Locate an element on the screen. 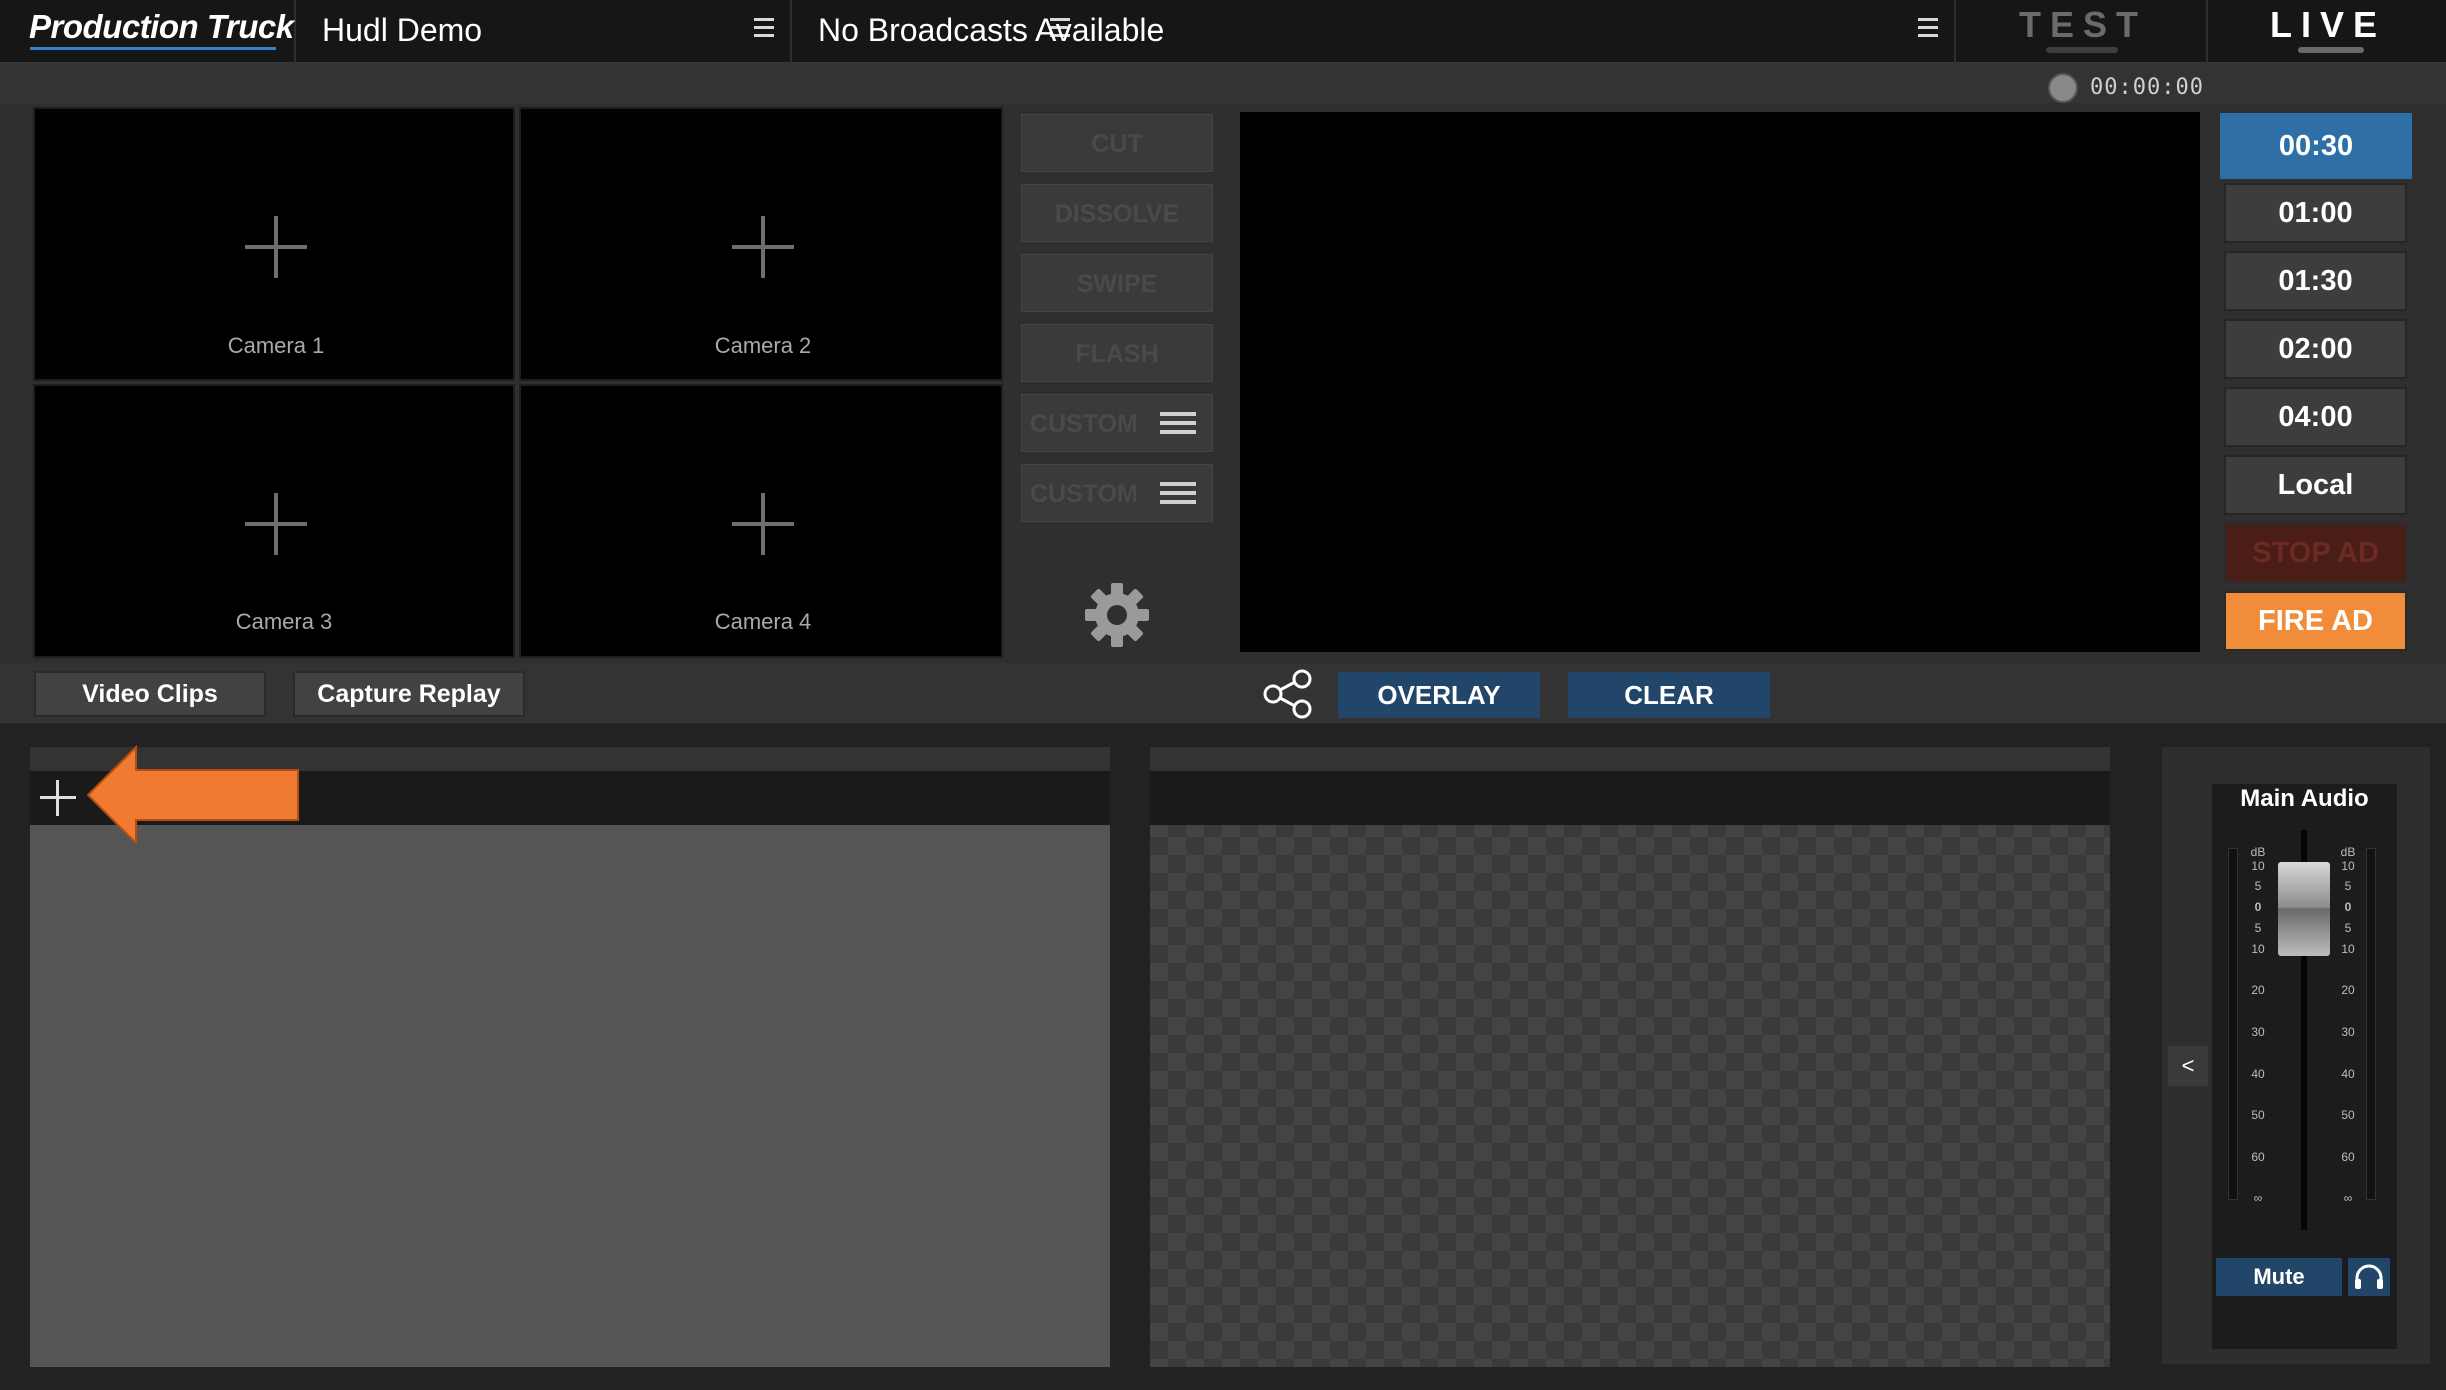 The height and width of the screenshot is (1390, 2446). camera-label: Camera 4 is located at coordinates (763, 621).